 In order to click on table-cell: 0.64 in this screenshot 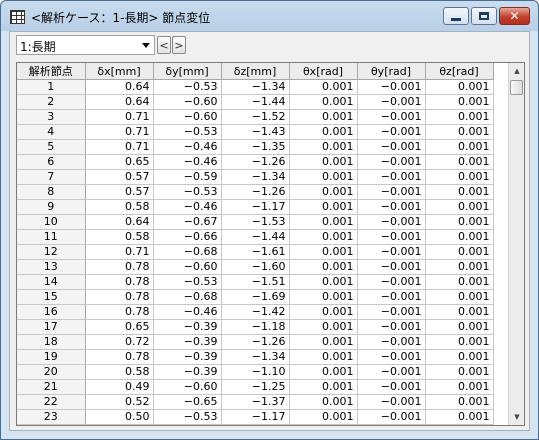, I will do `click(119, 87)`.